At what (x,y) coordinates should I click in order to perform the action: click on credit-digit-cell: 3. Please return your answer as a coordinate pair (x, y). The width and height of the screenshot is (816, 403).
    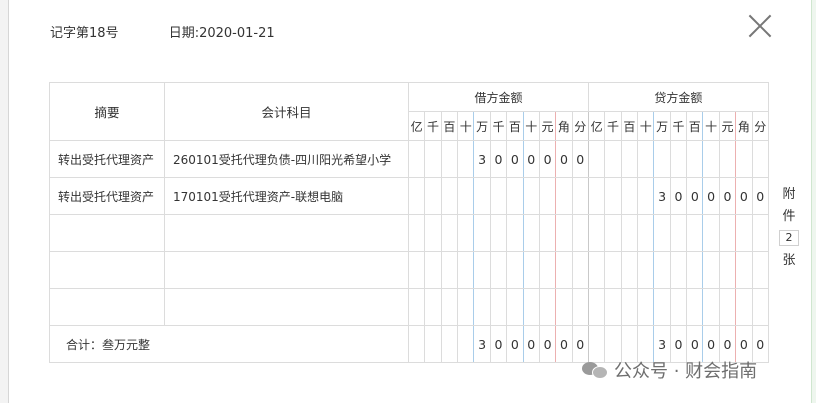
    Looking at the image, I should click on (662, 196).